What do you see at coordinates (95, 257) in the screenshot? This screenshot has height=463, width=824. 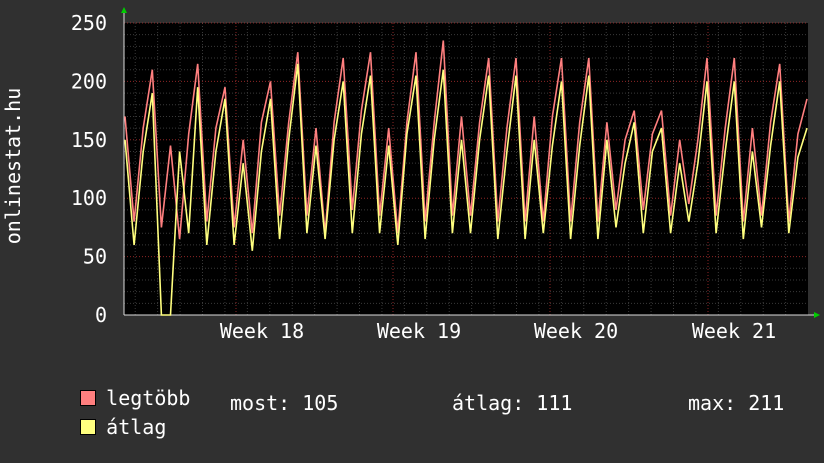 I see `y-tick-label: 50` at bounding box center [95, 257].